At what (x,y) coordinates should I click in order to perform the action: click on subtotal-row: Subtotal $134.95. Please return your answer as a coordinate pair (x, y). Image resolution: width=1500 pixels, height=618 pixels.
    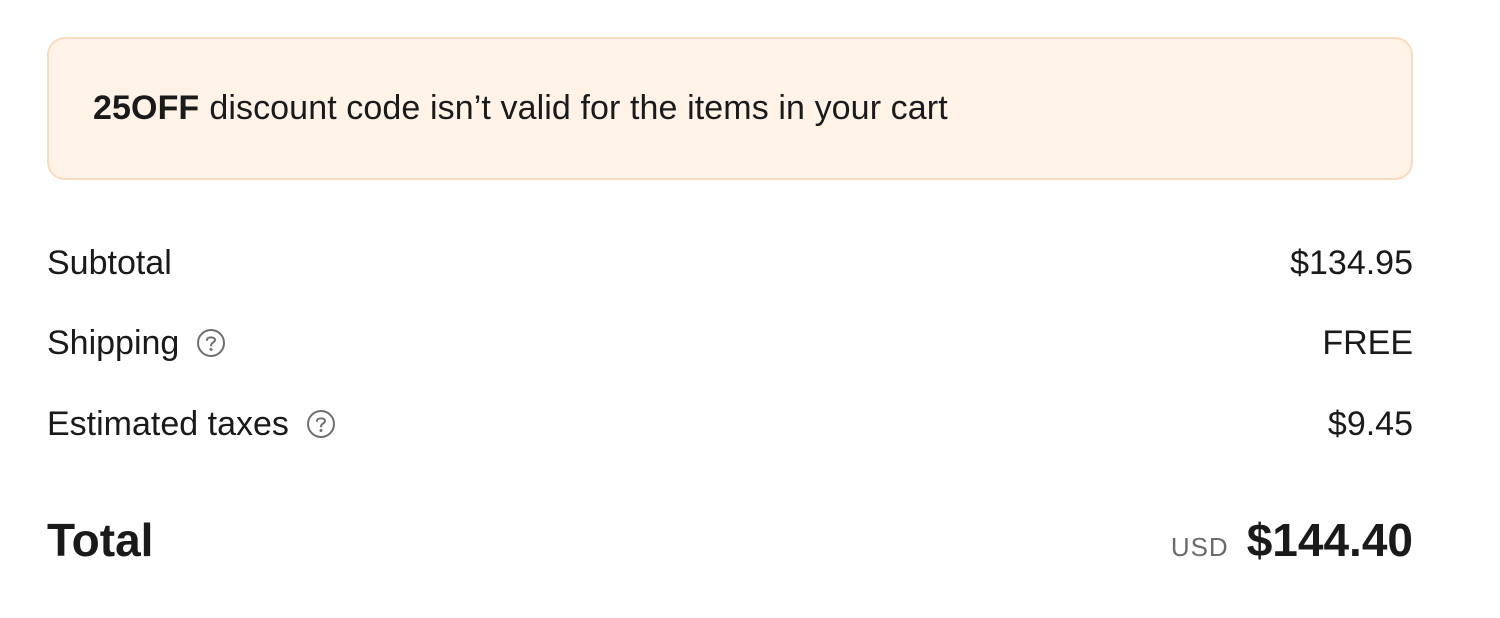
    Looking at the image, I should click on (730, 263).